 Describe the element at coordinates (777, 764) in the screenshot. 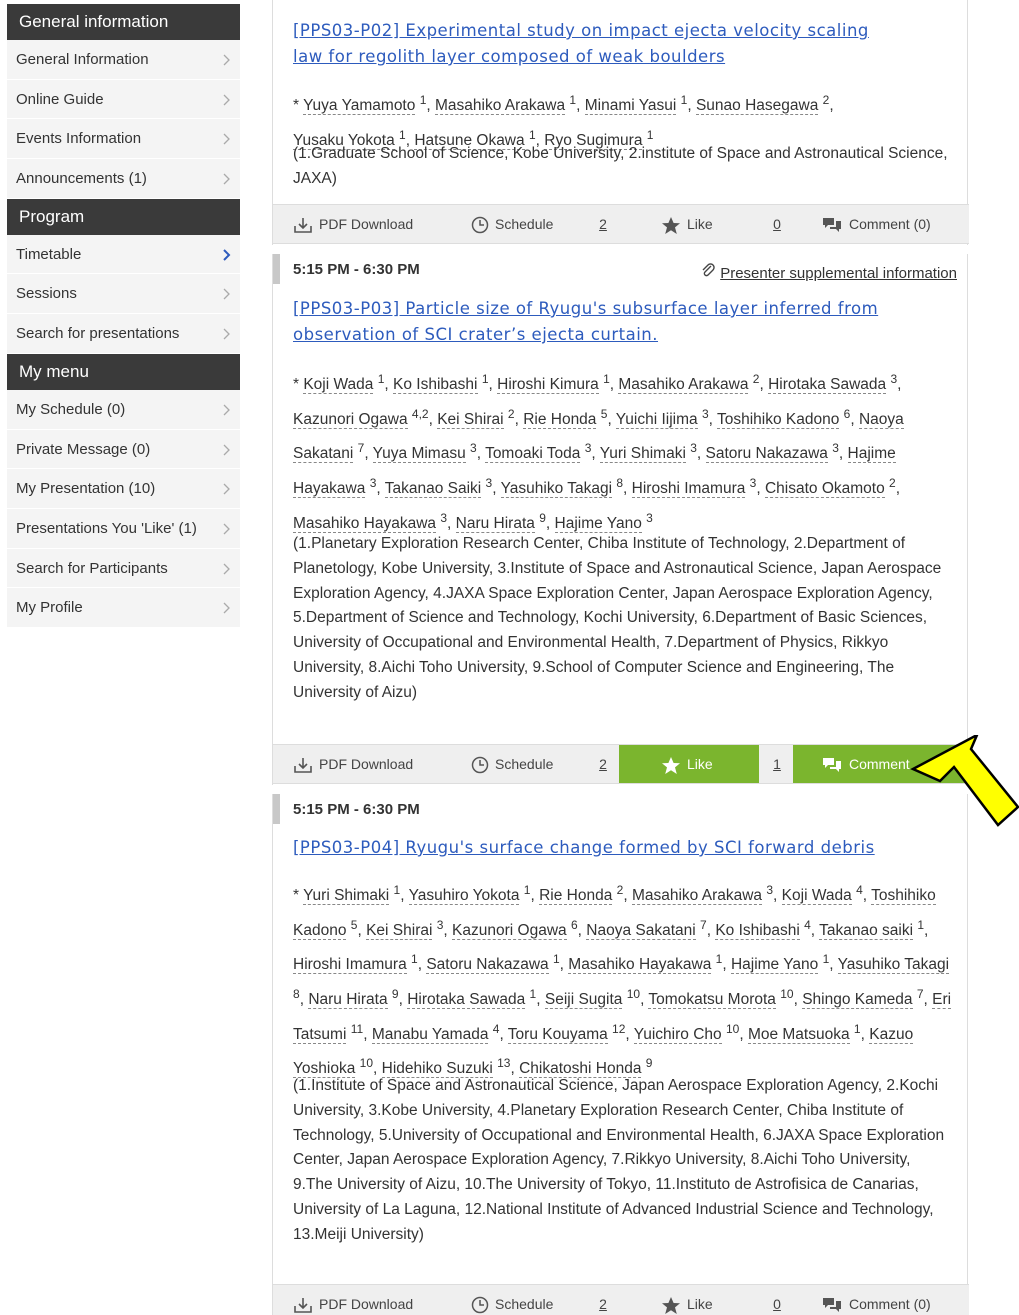

I see `like-count: 1` at that location.